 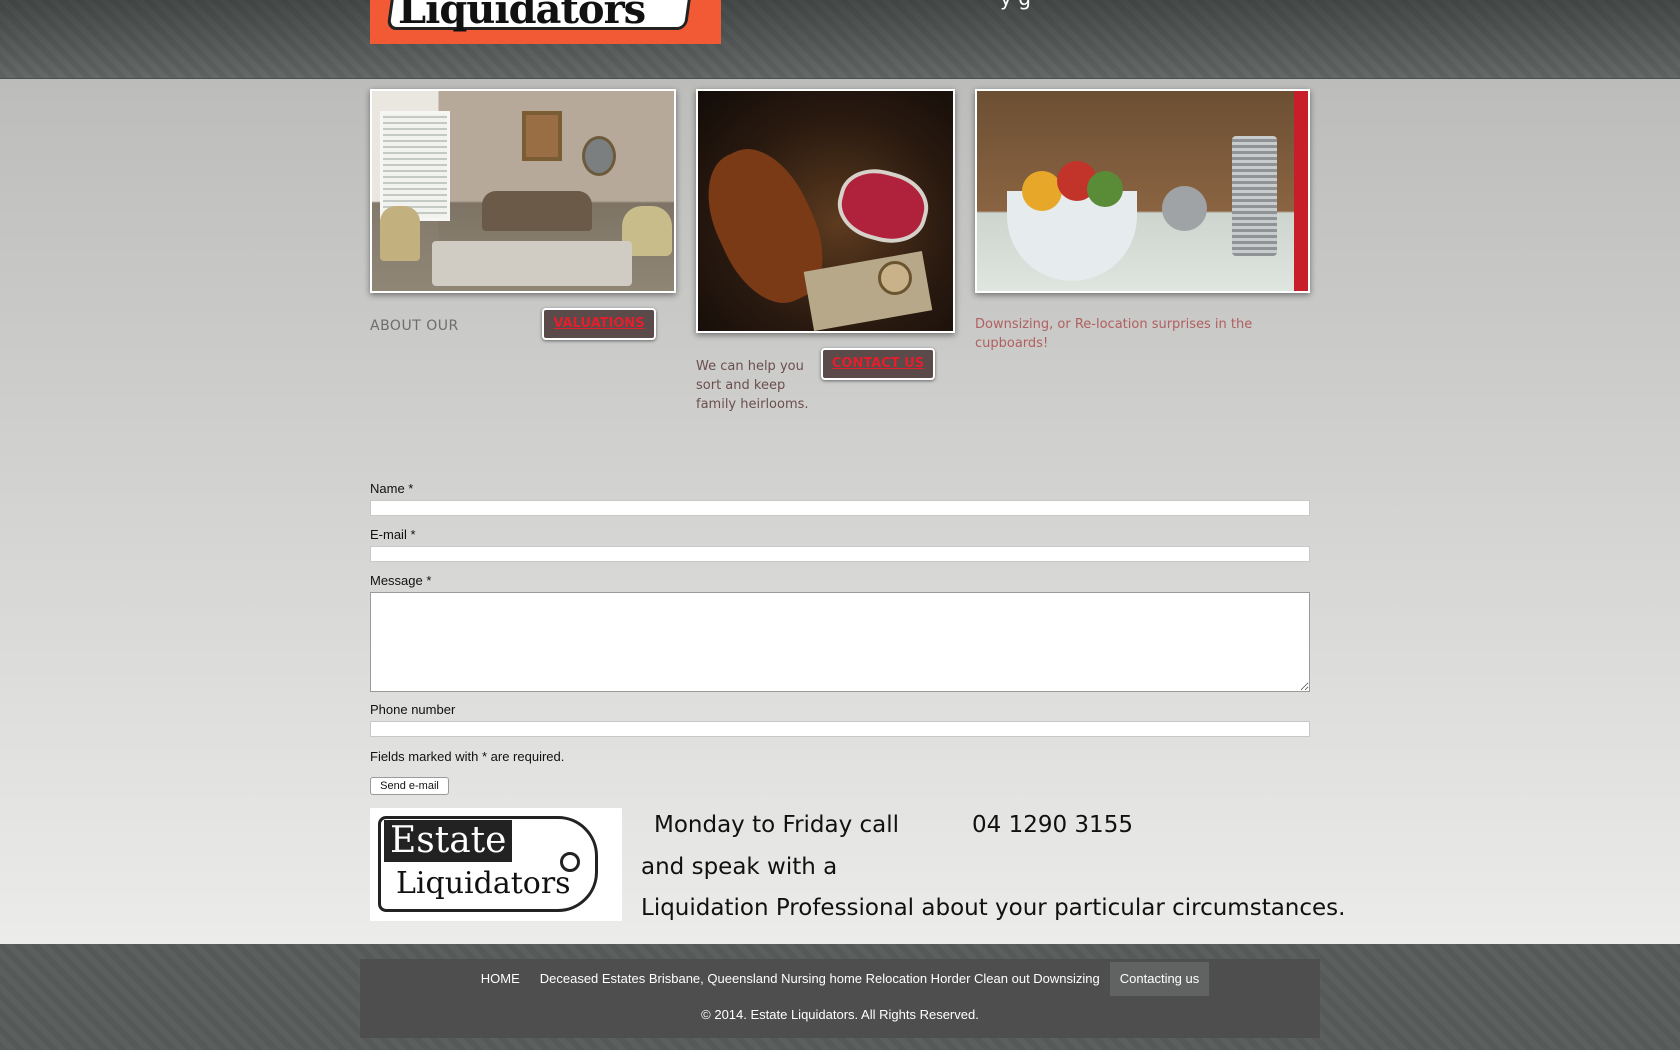 What do you see at coordinates (414, 326) in the screenshot?
I see `about-our-label: ABOUT OUR` at bounding box center [414, 326].